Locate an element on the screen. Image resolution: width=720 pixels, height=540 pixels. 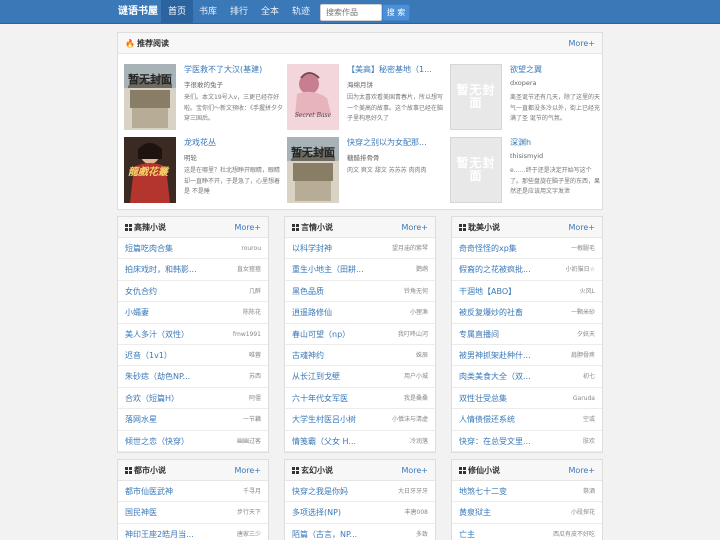
nav-ranking: 排行 is located at coordinates (239, 12).